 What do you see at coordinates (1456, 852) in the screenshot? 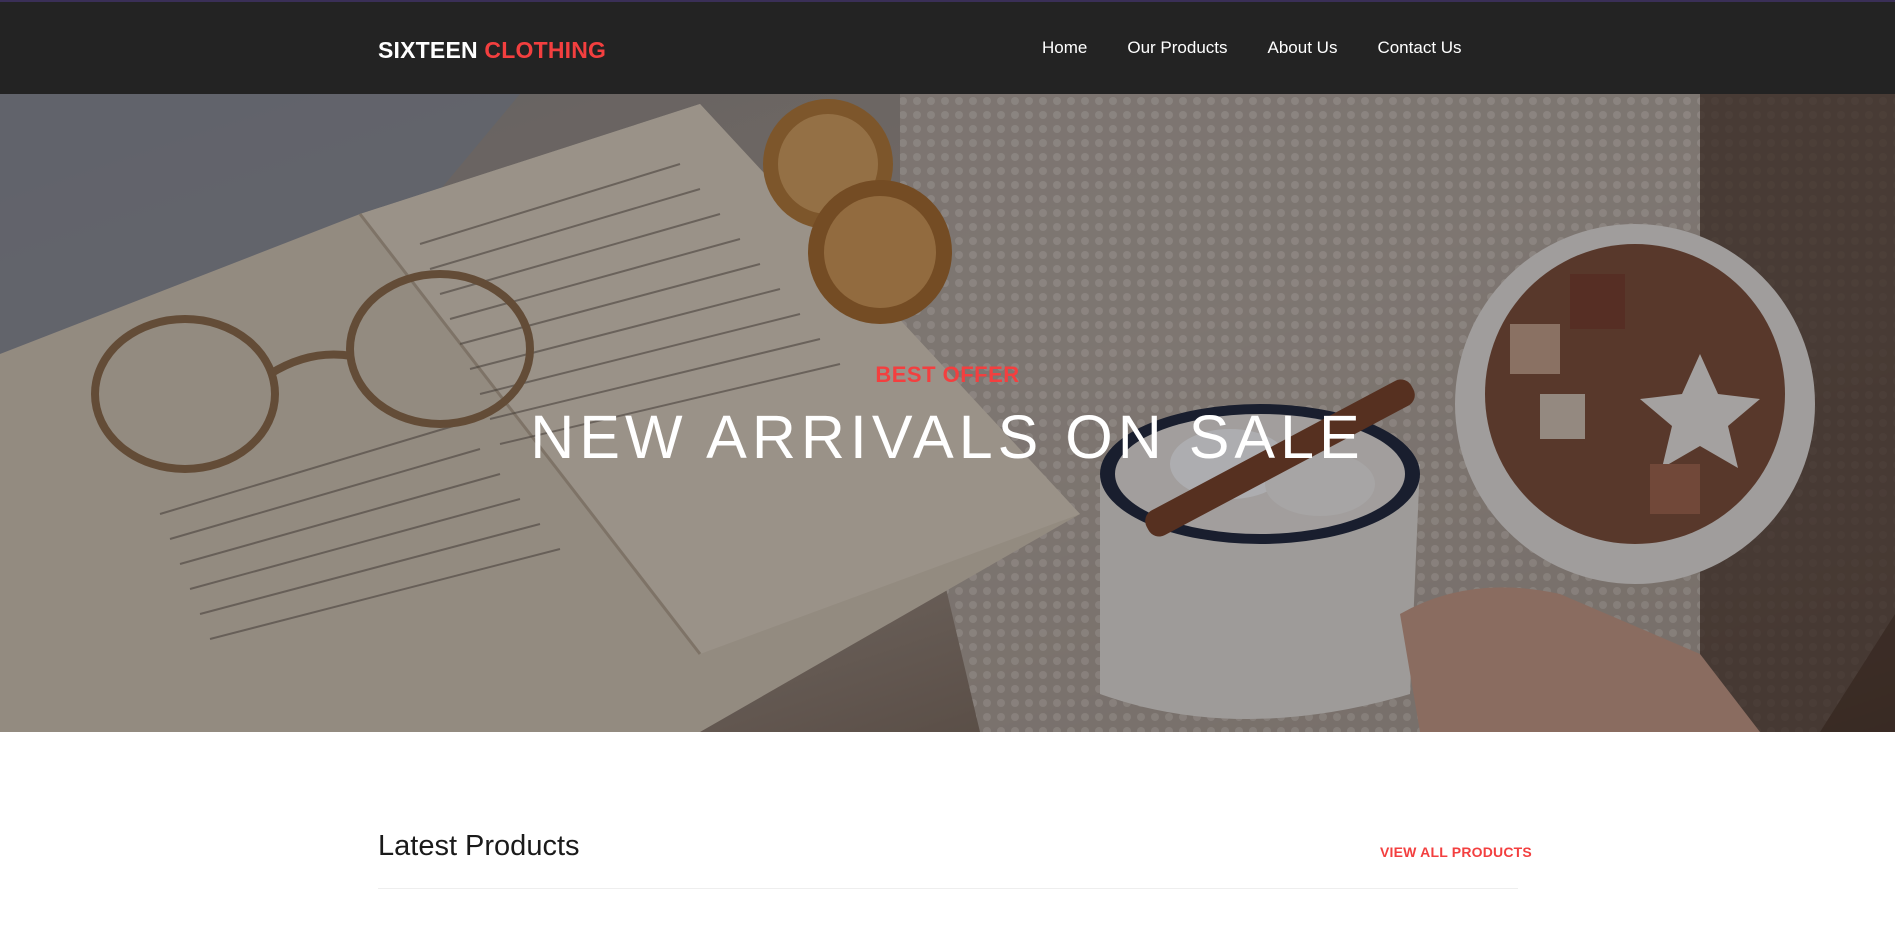
I see `view-all-products-link: VIEW ALL PRODUCTS` at bounding box center [1456, 852].